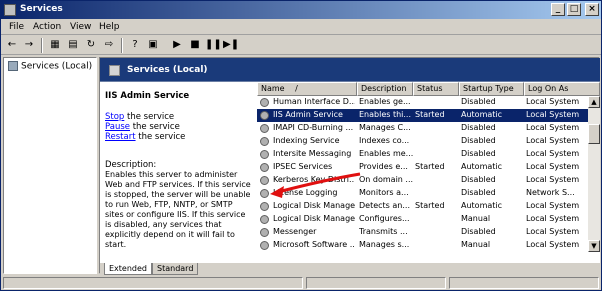  What do you see at coordinates (135, 45) in the screenshot?
I see `help-icon: ?` at bounding box center [135, 45].